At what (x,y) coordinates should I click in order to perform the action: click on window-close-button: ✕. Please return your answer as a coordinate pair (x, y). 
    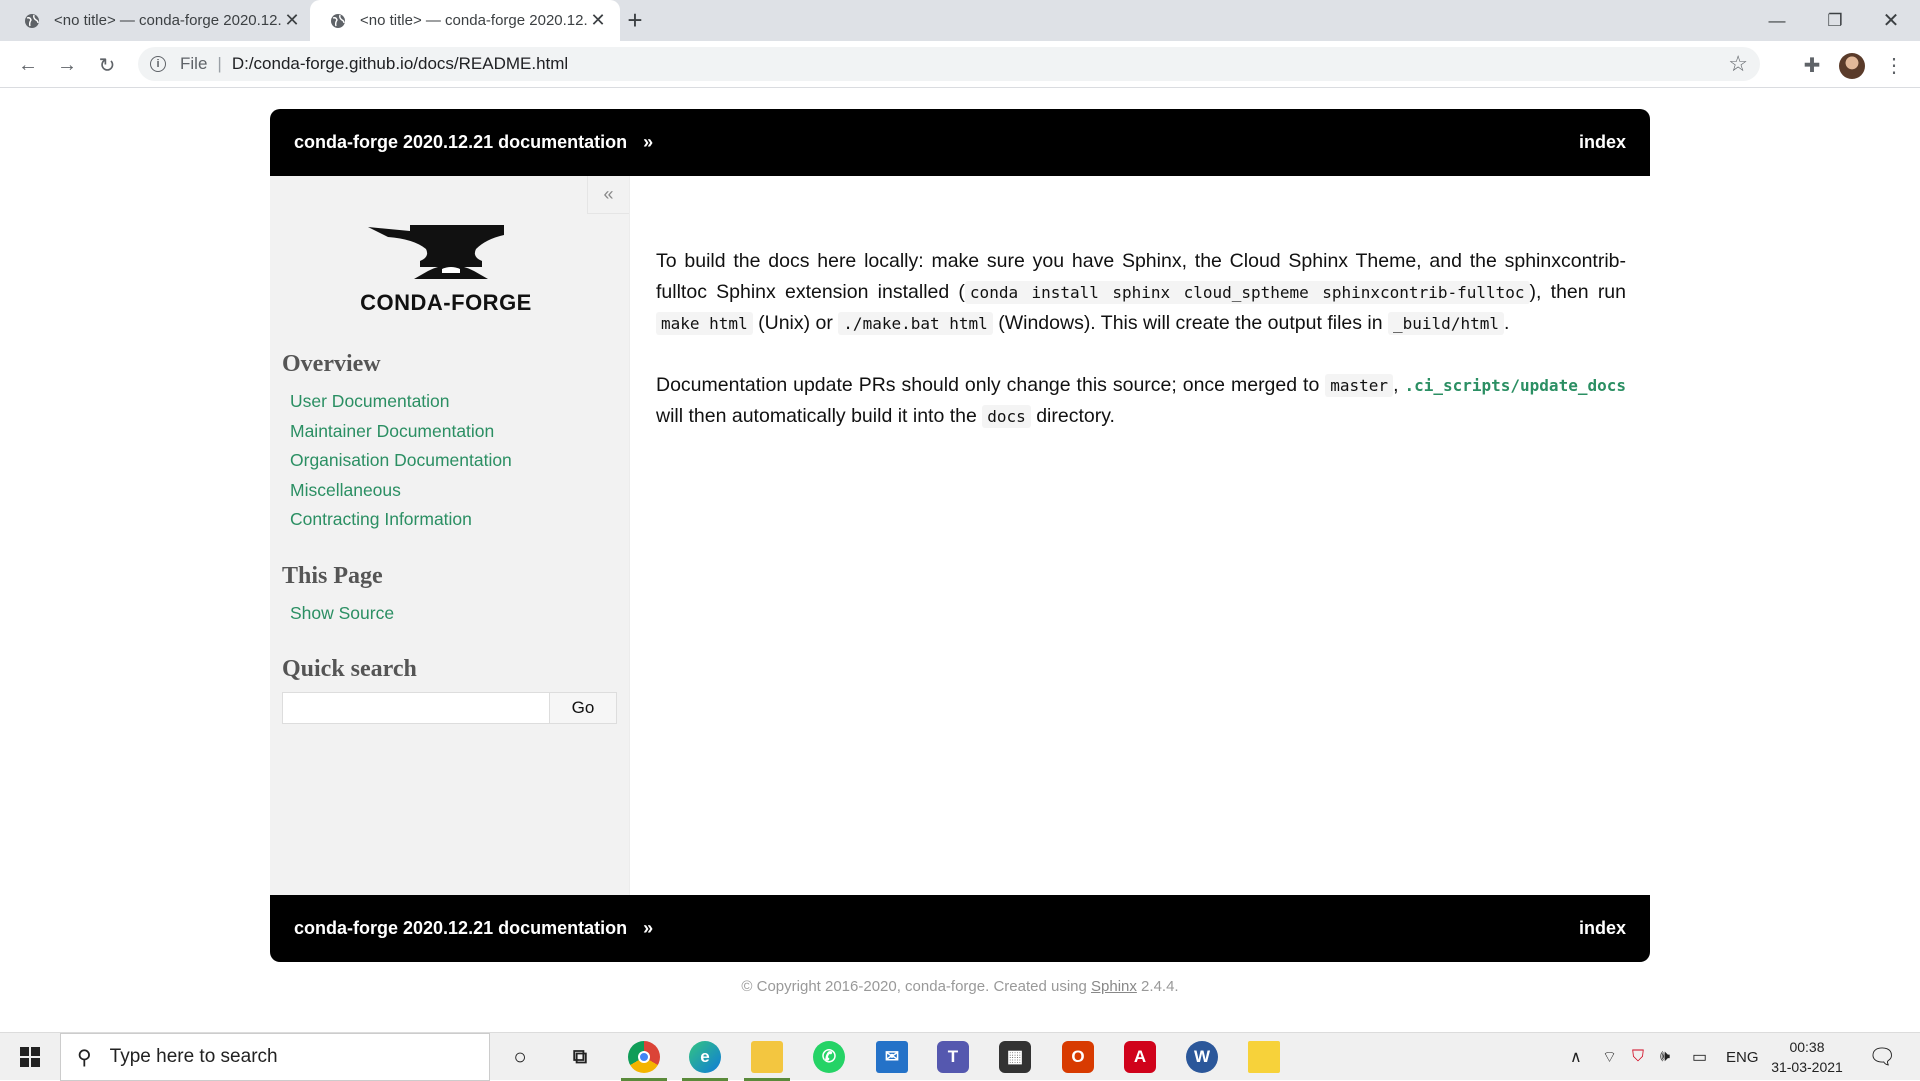
    Looking at the image, I should click on (1891, 20).